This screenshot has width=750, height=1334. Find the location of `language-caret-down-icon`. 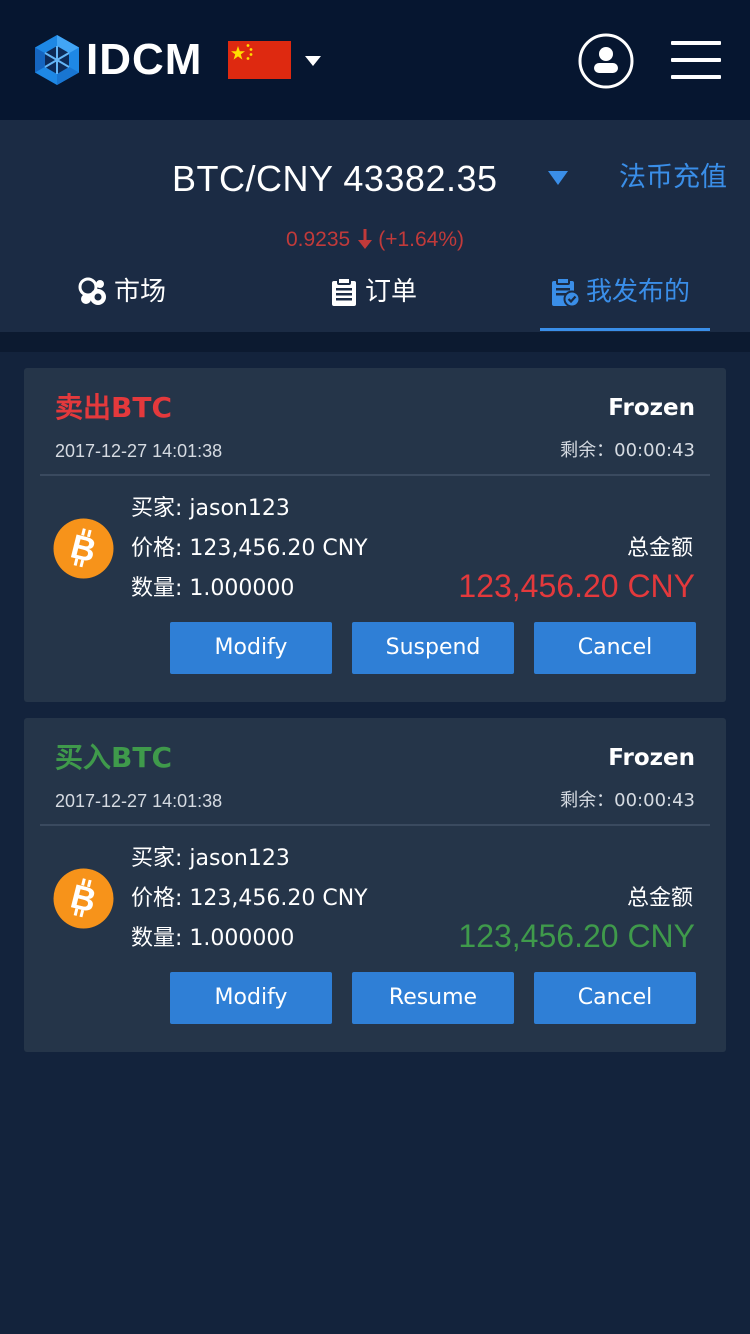

language-caret-down-icon is located at coordinates (313, 61).